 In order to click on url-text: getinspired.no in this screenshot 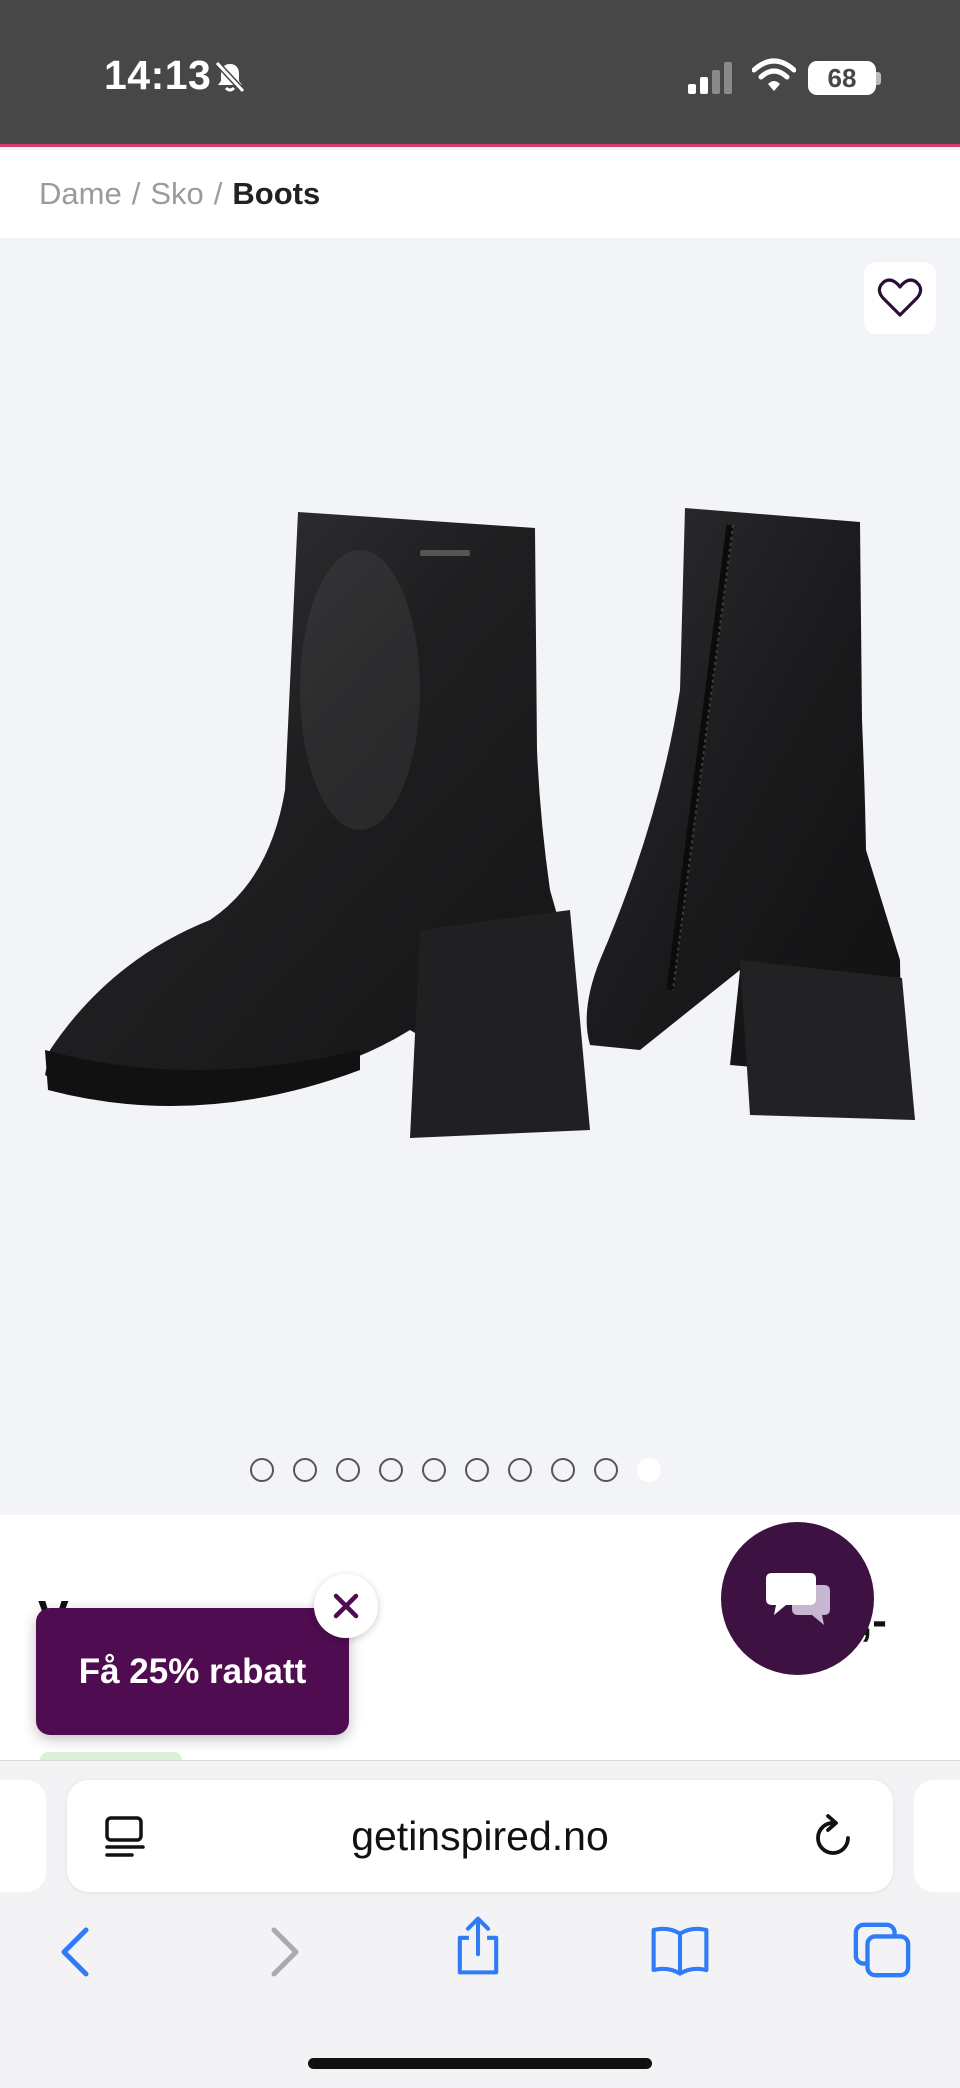, I will do `click(480, 1836)`.